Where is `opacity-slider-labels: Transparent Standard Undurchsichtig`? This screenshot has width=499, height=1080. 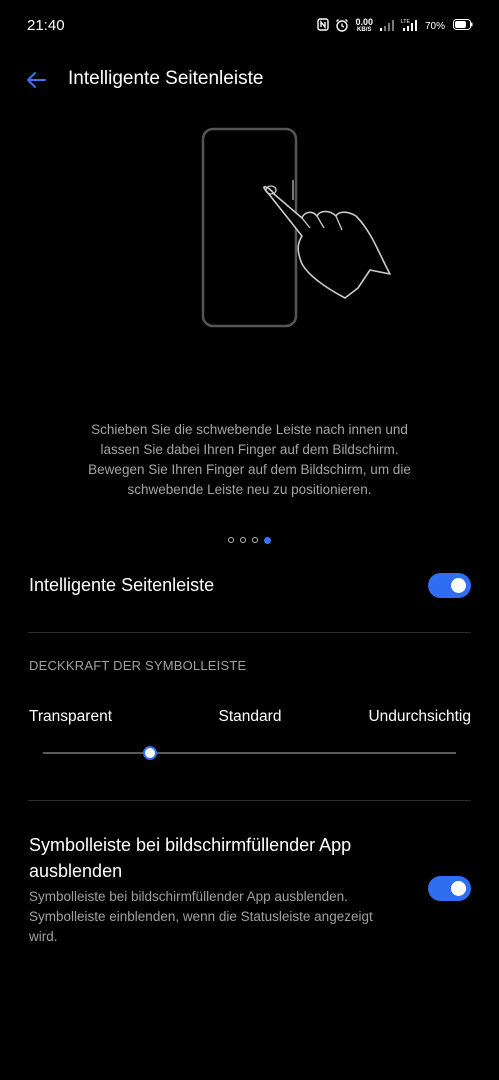 opacity-slider-labels: Transparent Standard Undurchsichtig is located at coordinates (250, 719).